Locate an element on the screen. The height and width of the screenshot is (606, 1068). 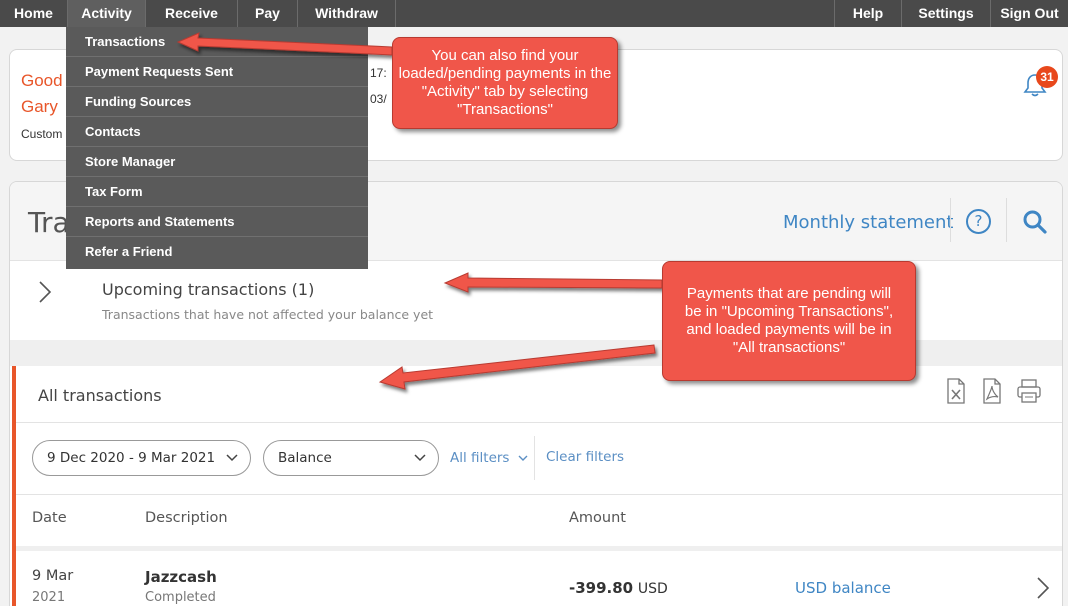
account-time: 17: is located at coordinates (378, 73).